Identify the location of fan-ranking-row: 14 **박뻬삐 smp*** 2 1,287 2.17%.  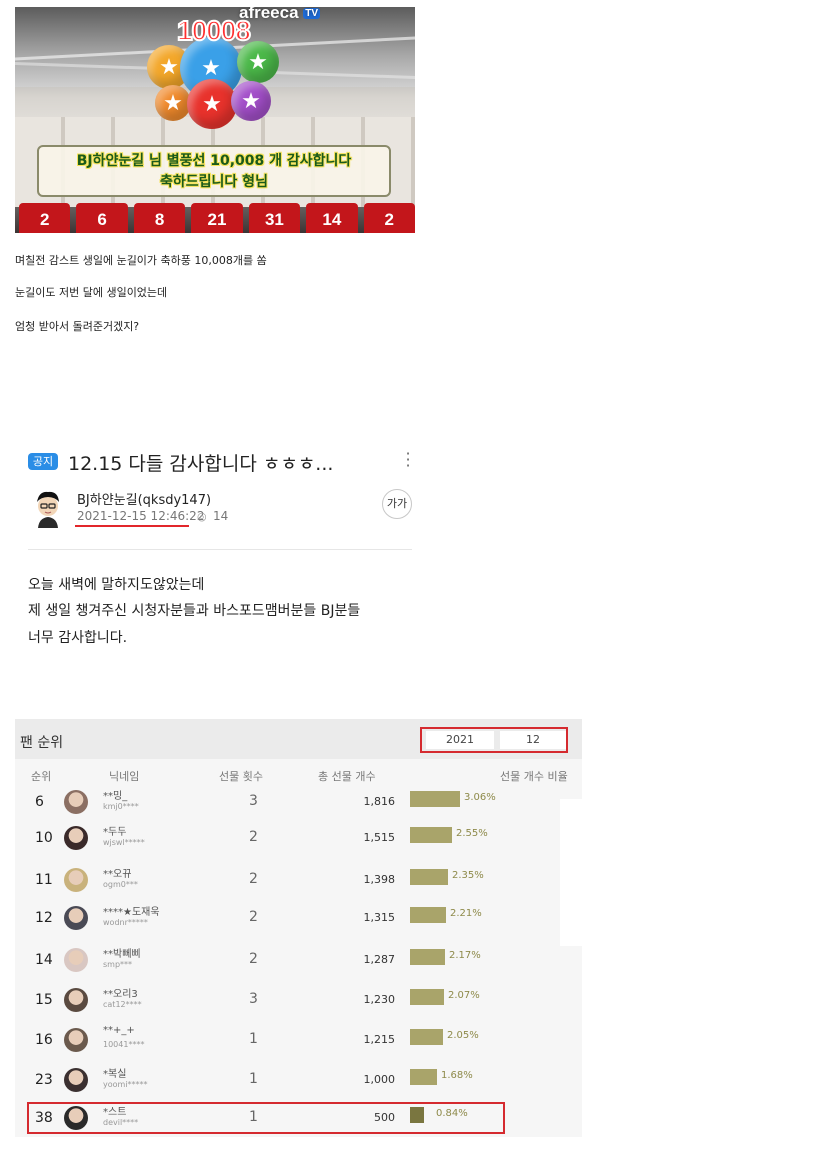
(291, 960).